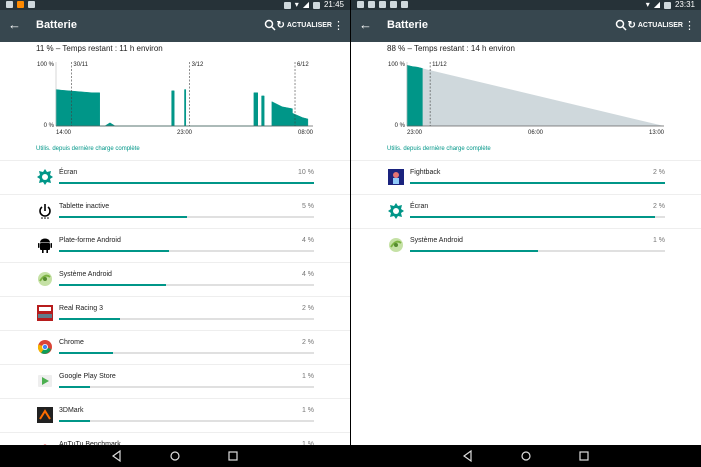 This screenshot has width=701, height=467. I want to click on play-store-icon, so click(45, 381).